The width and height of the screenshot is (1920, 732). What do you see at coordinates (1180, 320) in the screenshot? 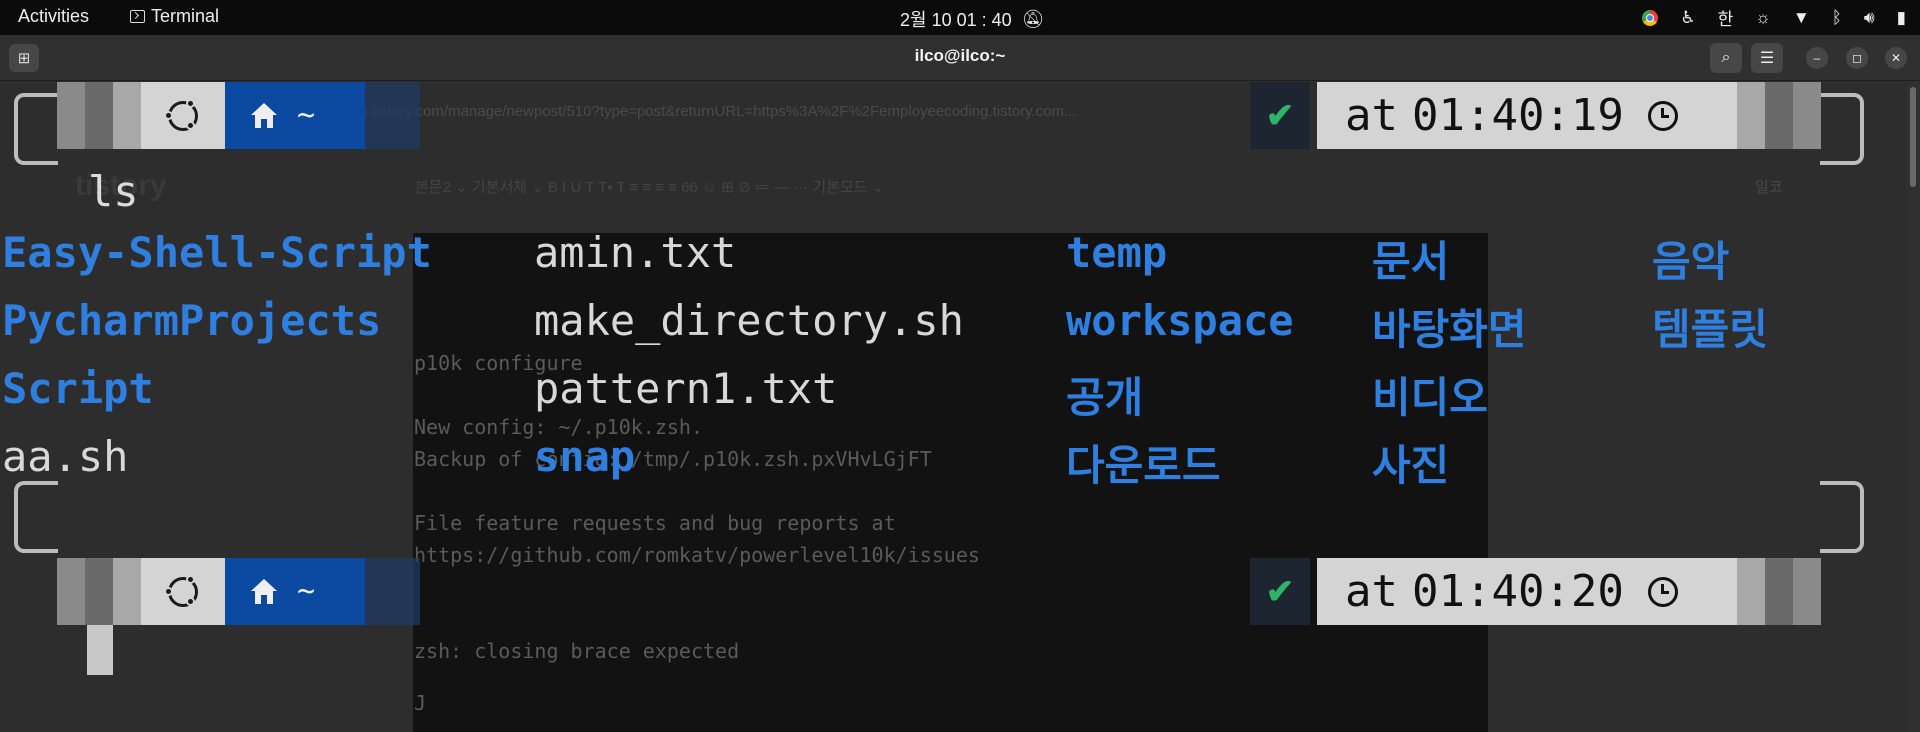
I see `list-item: workspace` at bounding box center [1180, 320].